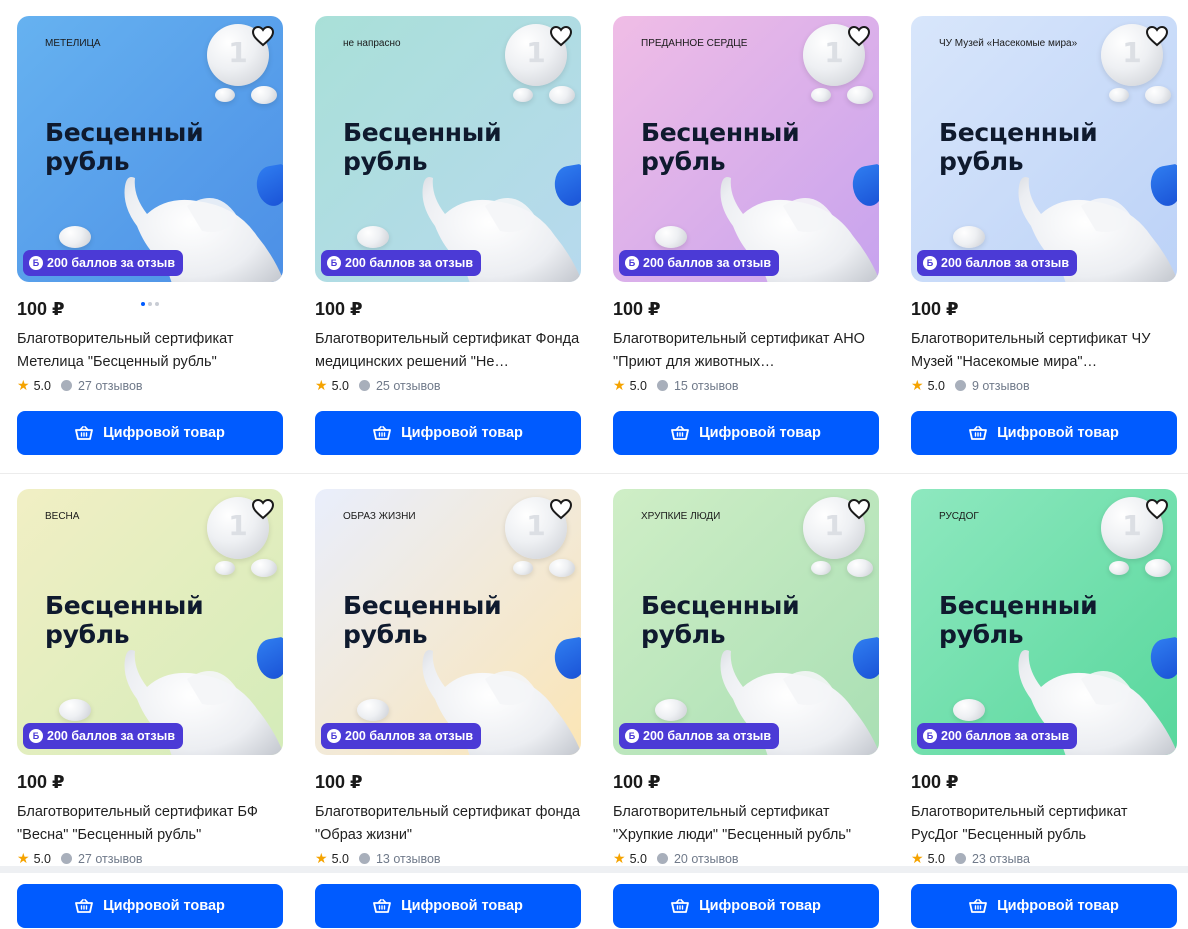  I want to click on product-image: ВЕСНАБесценный рубльБ200 баллов за отзыв, so click(150, 622).